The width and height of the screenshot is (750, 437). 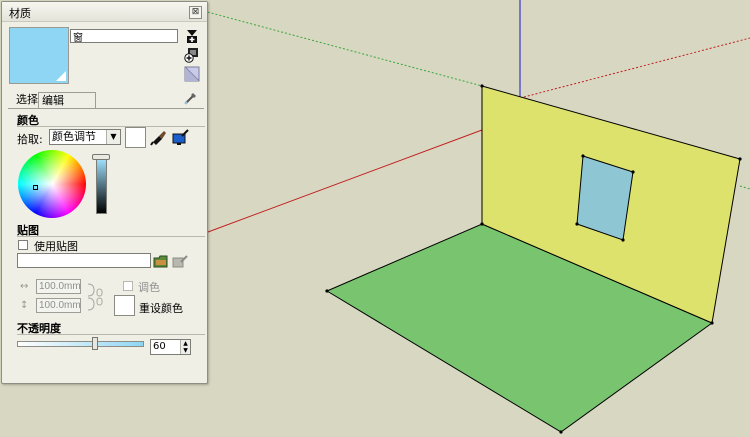 What do you see at coordinates (96, 297) in the screenshot?
I see `link-aspect-icon` at bounding box center [96, 297].